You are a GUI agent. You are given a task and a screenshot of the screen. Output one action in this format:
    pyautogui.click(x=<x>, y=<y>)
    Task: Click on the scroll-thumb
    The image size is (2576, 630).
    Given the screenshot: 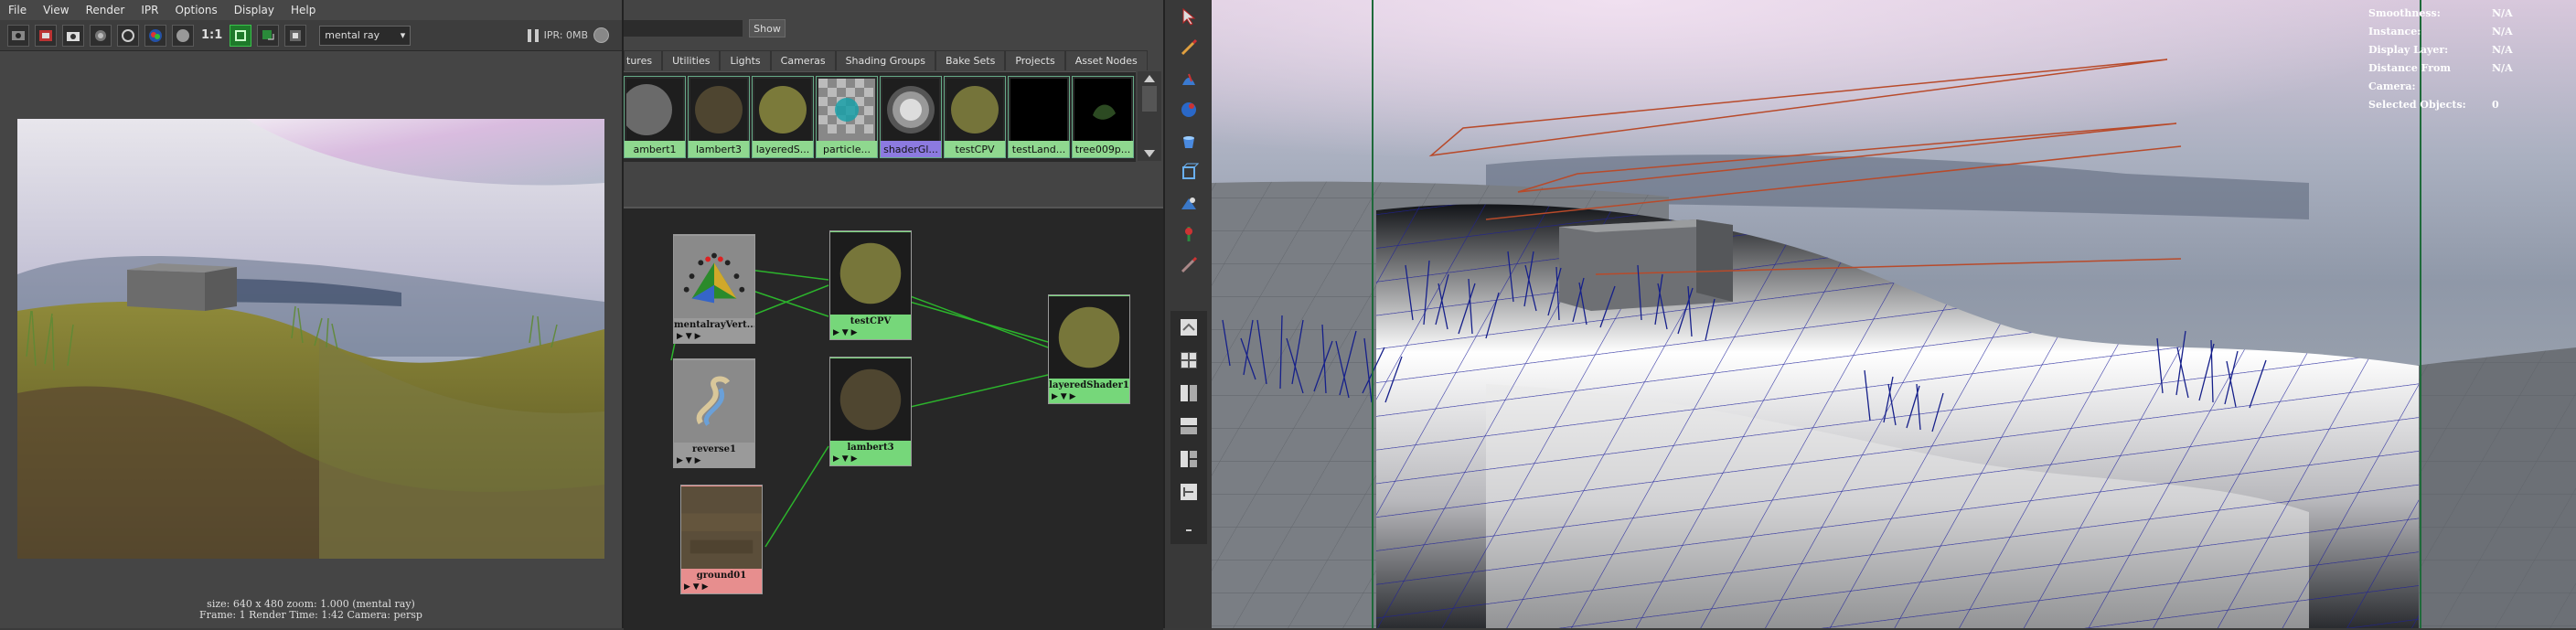 What is the action you would take?
    pyautogui.click(x=1149, y=99)
    